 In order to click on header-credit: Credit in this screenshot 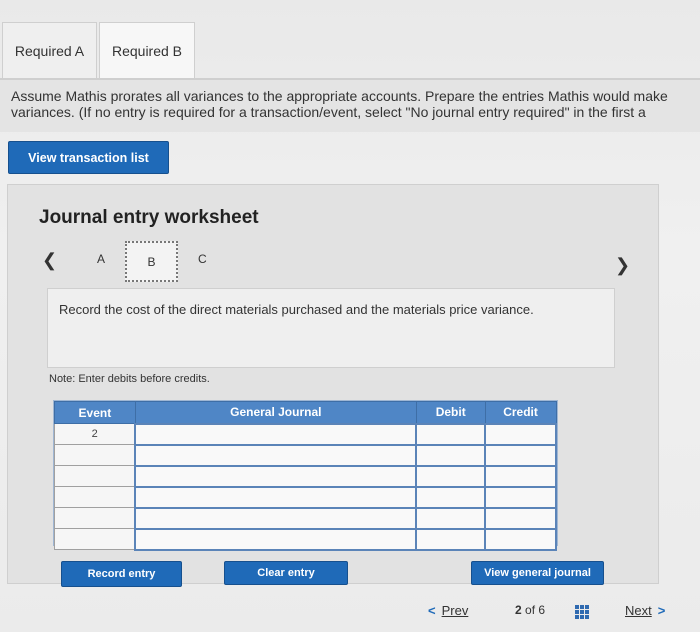, I will do `click(520, 412)`.